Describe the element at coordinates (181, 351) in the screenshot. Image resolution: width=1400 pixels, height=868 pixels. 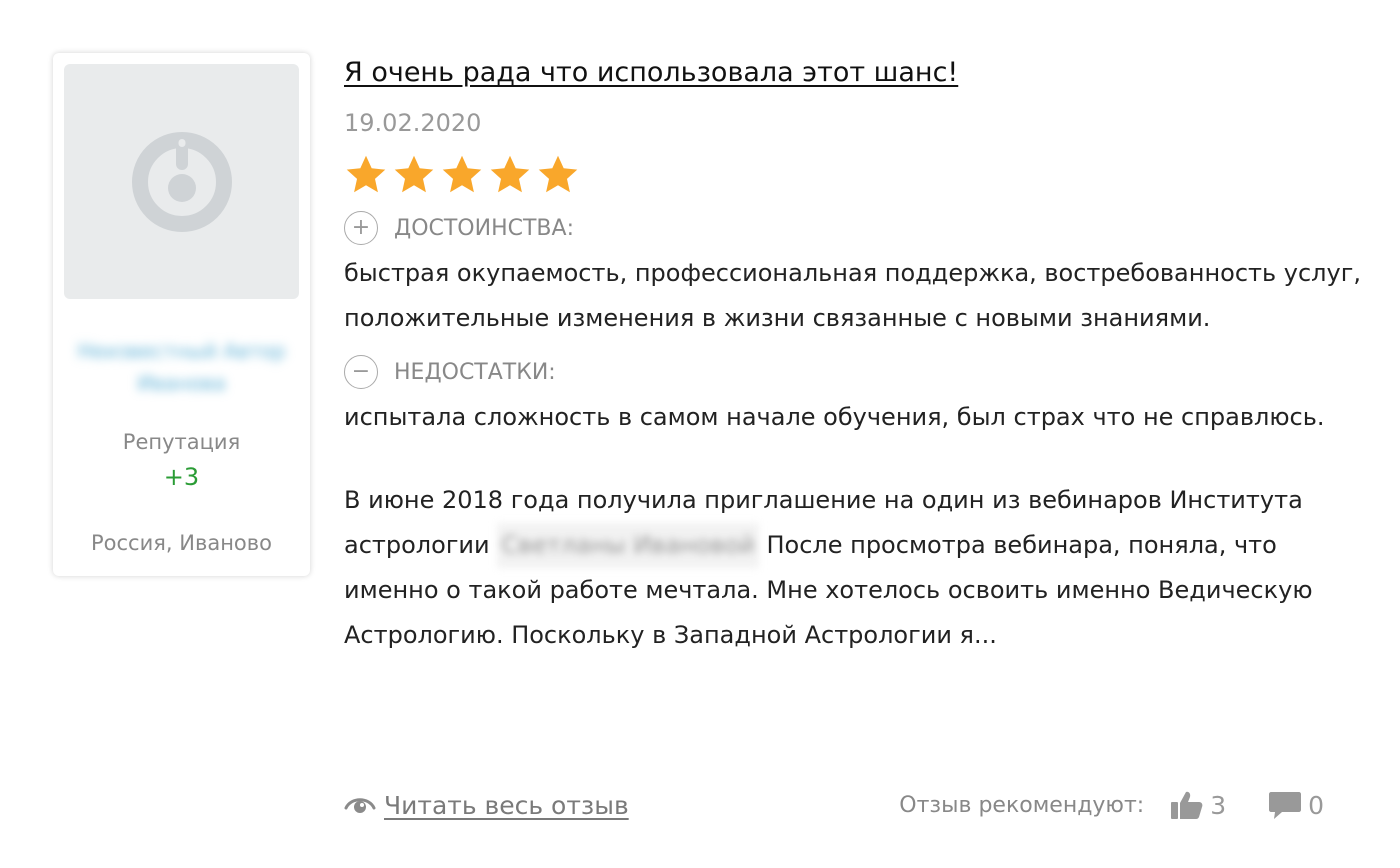
I see `author-name-line1: Неизвестный Автор` at that location.